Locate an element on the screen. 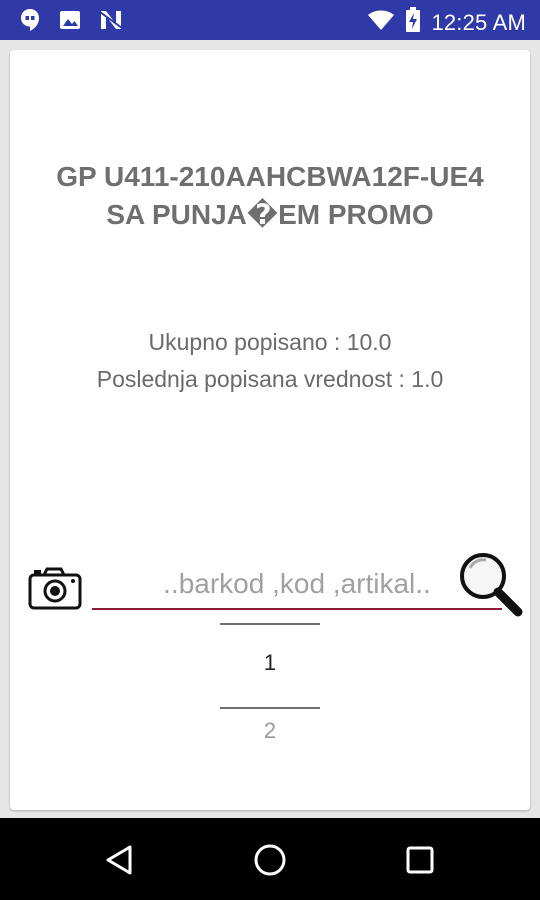  product-title-line2: SA PUNJA�EM PROMO is located at coordinates (270, 214).